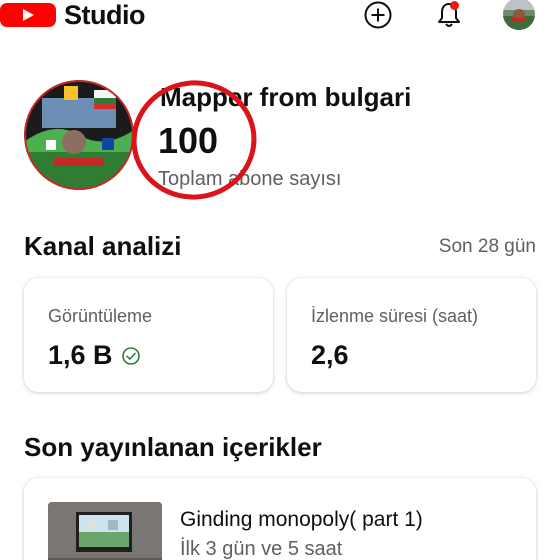 The width and height of the screenshot is (560, 560). I want to click on account-button, so click(519, 15).